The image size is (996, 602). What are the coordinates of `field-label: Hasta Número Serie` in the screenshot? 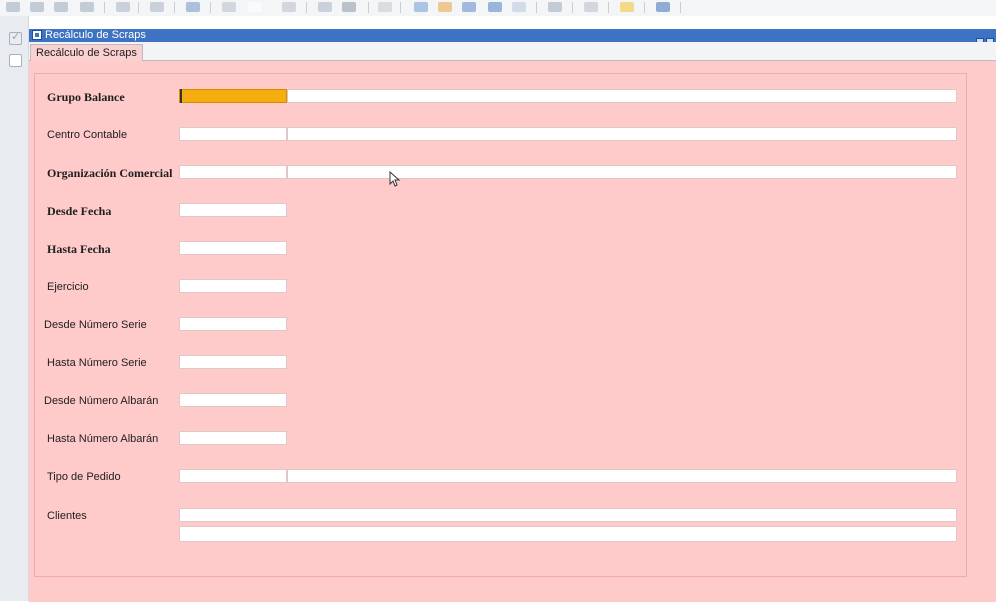 It's located at (97, 363).